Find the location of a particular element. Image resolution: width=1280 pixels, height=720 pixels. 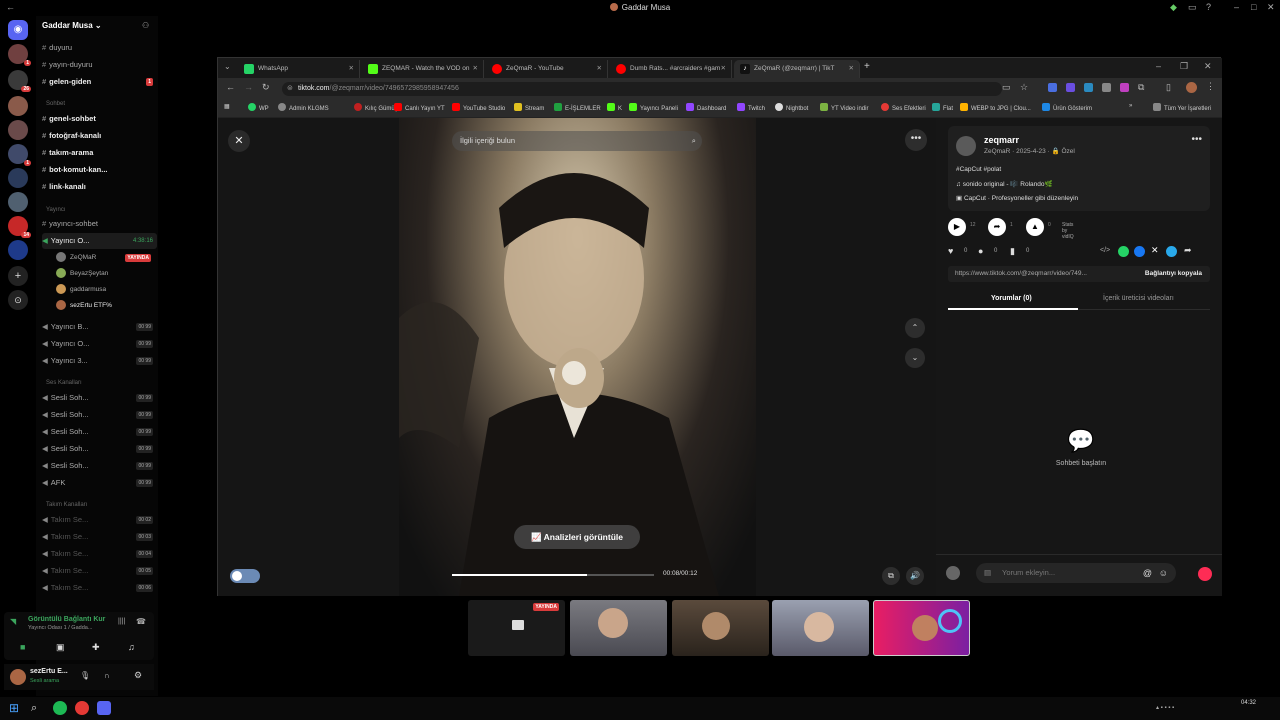

voice-channel: ◀ Takım Se... 00 02 is located at coordinates (99, 520).